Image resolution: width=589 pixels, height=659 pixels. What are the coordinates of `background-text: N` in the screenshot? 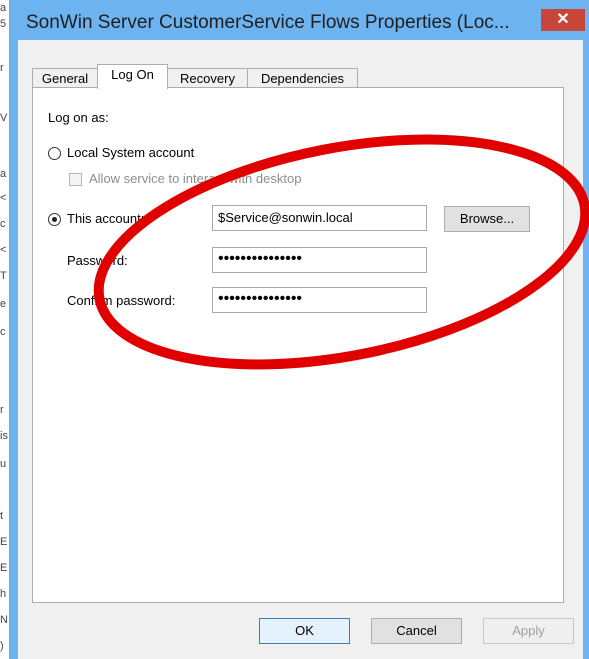 It's located at (4, 620).